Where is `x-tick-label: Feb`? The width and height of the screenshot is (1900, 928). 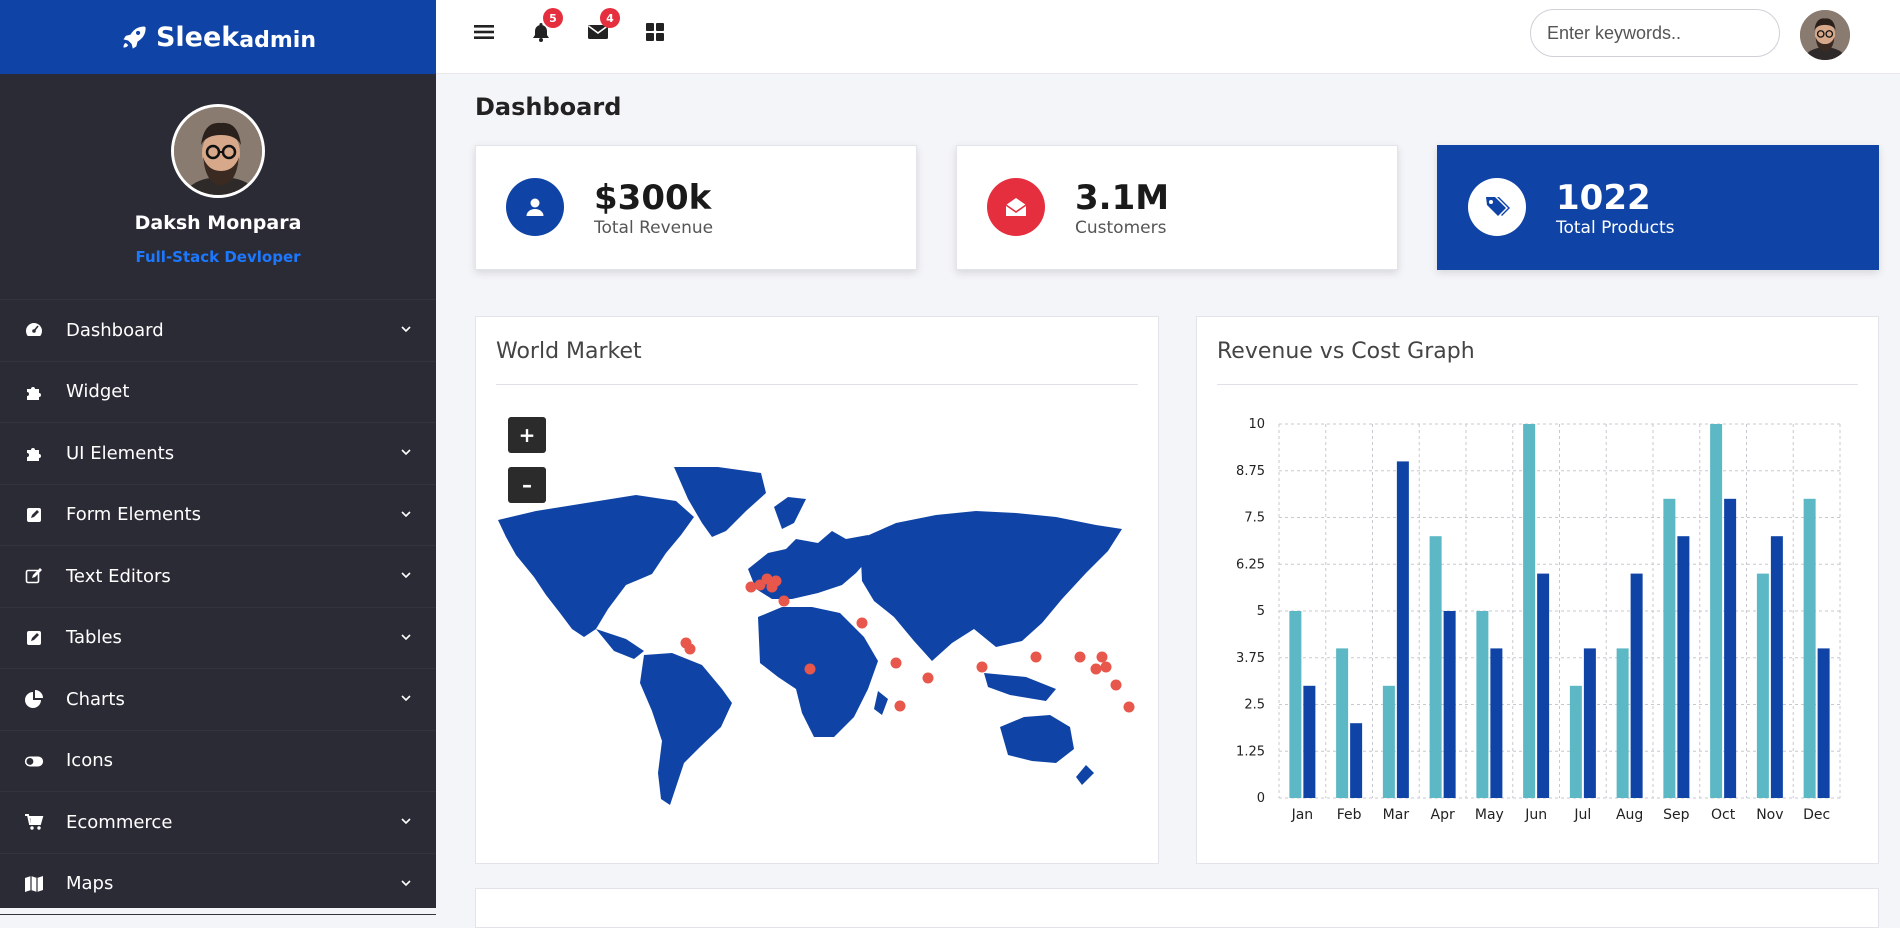
x-tick-label: Feb is located at coordinates (1349, 815).